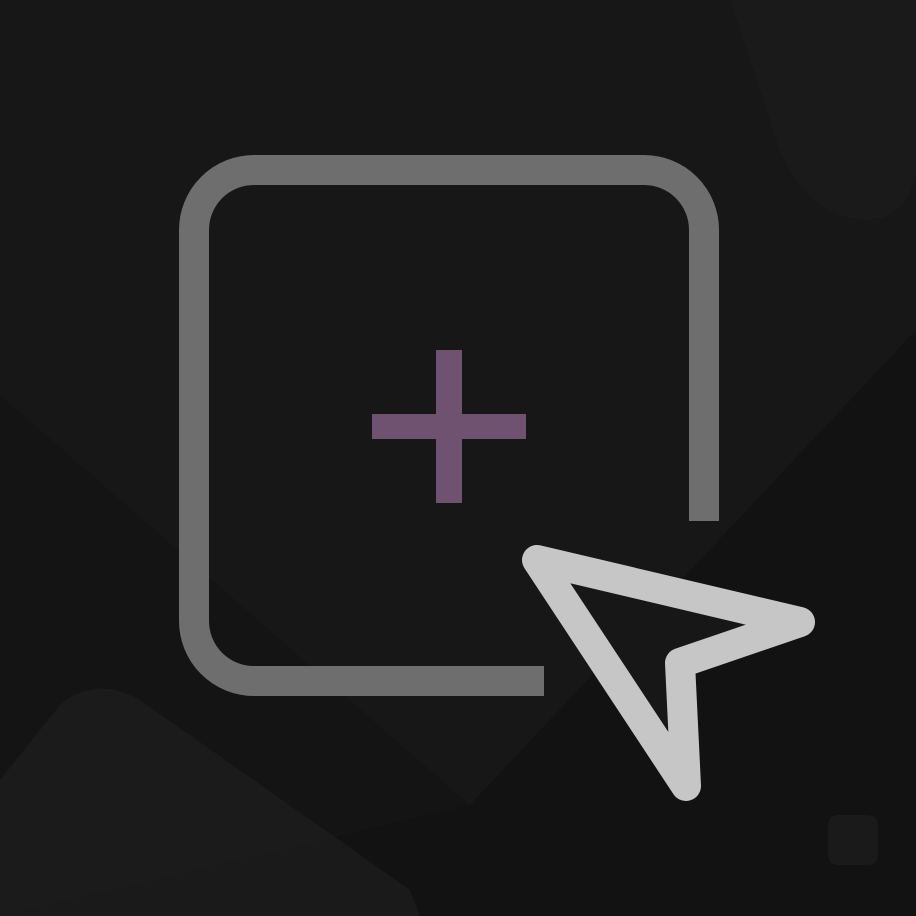  What do you see at coordinates (449, 426) in the screenshot?
I see `plus-horizontal-bar` at bounding box center [449, 426].